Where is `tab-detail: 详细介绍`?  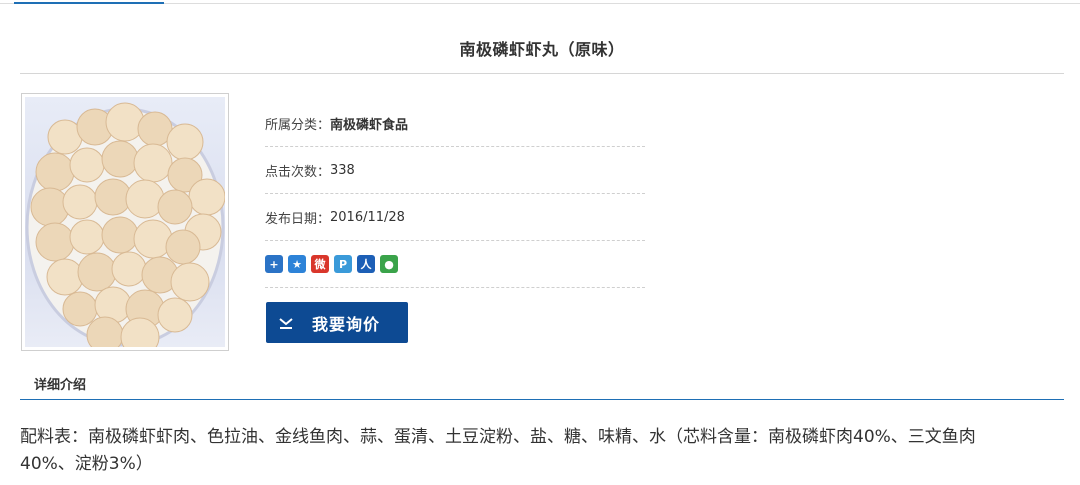
tab-detail: 详细介绍 is located at coordinates (60, 383).